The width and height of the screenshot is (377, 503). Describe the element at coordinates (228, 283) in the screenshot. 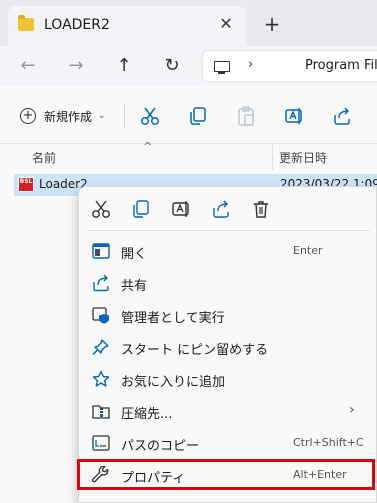

I see `menu-item-share: 共有` at that location.